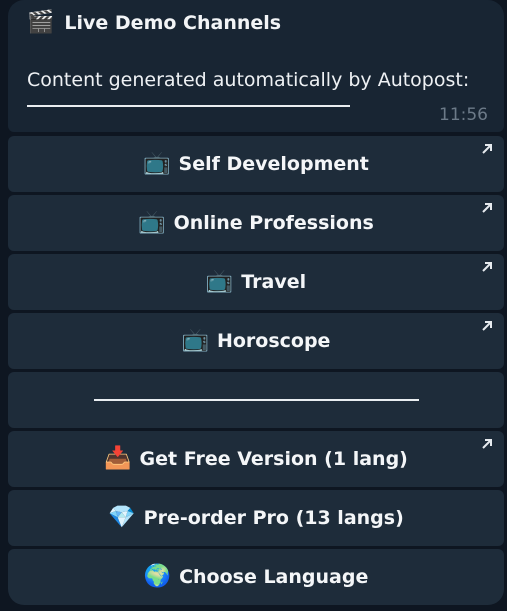 This screenshot has width=507, height=611. I want to click on self-development-button: 📺 Self Development, so click(256, 164).